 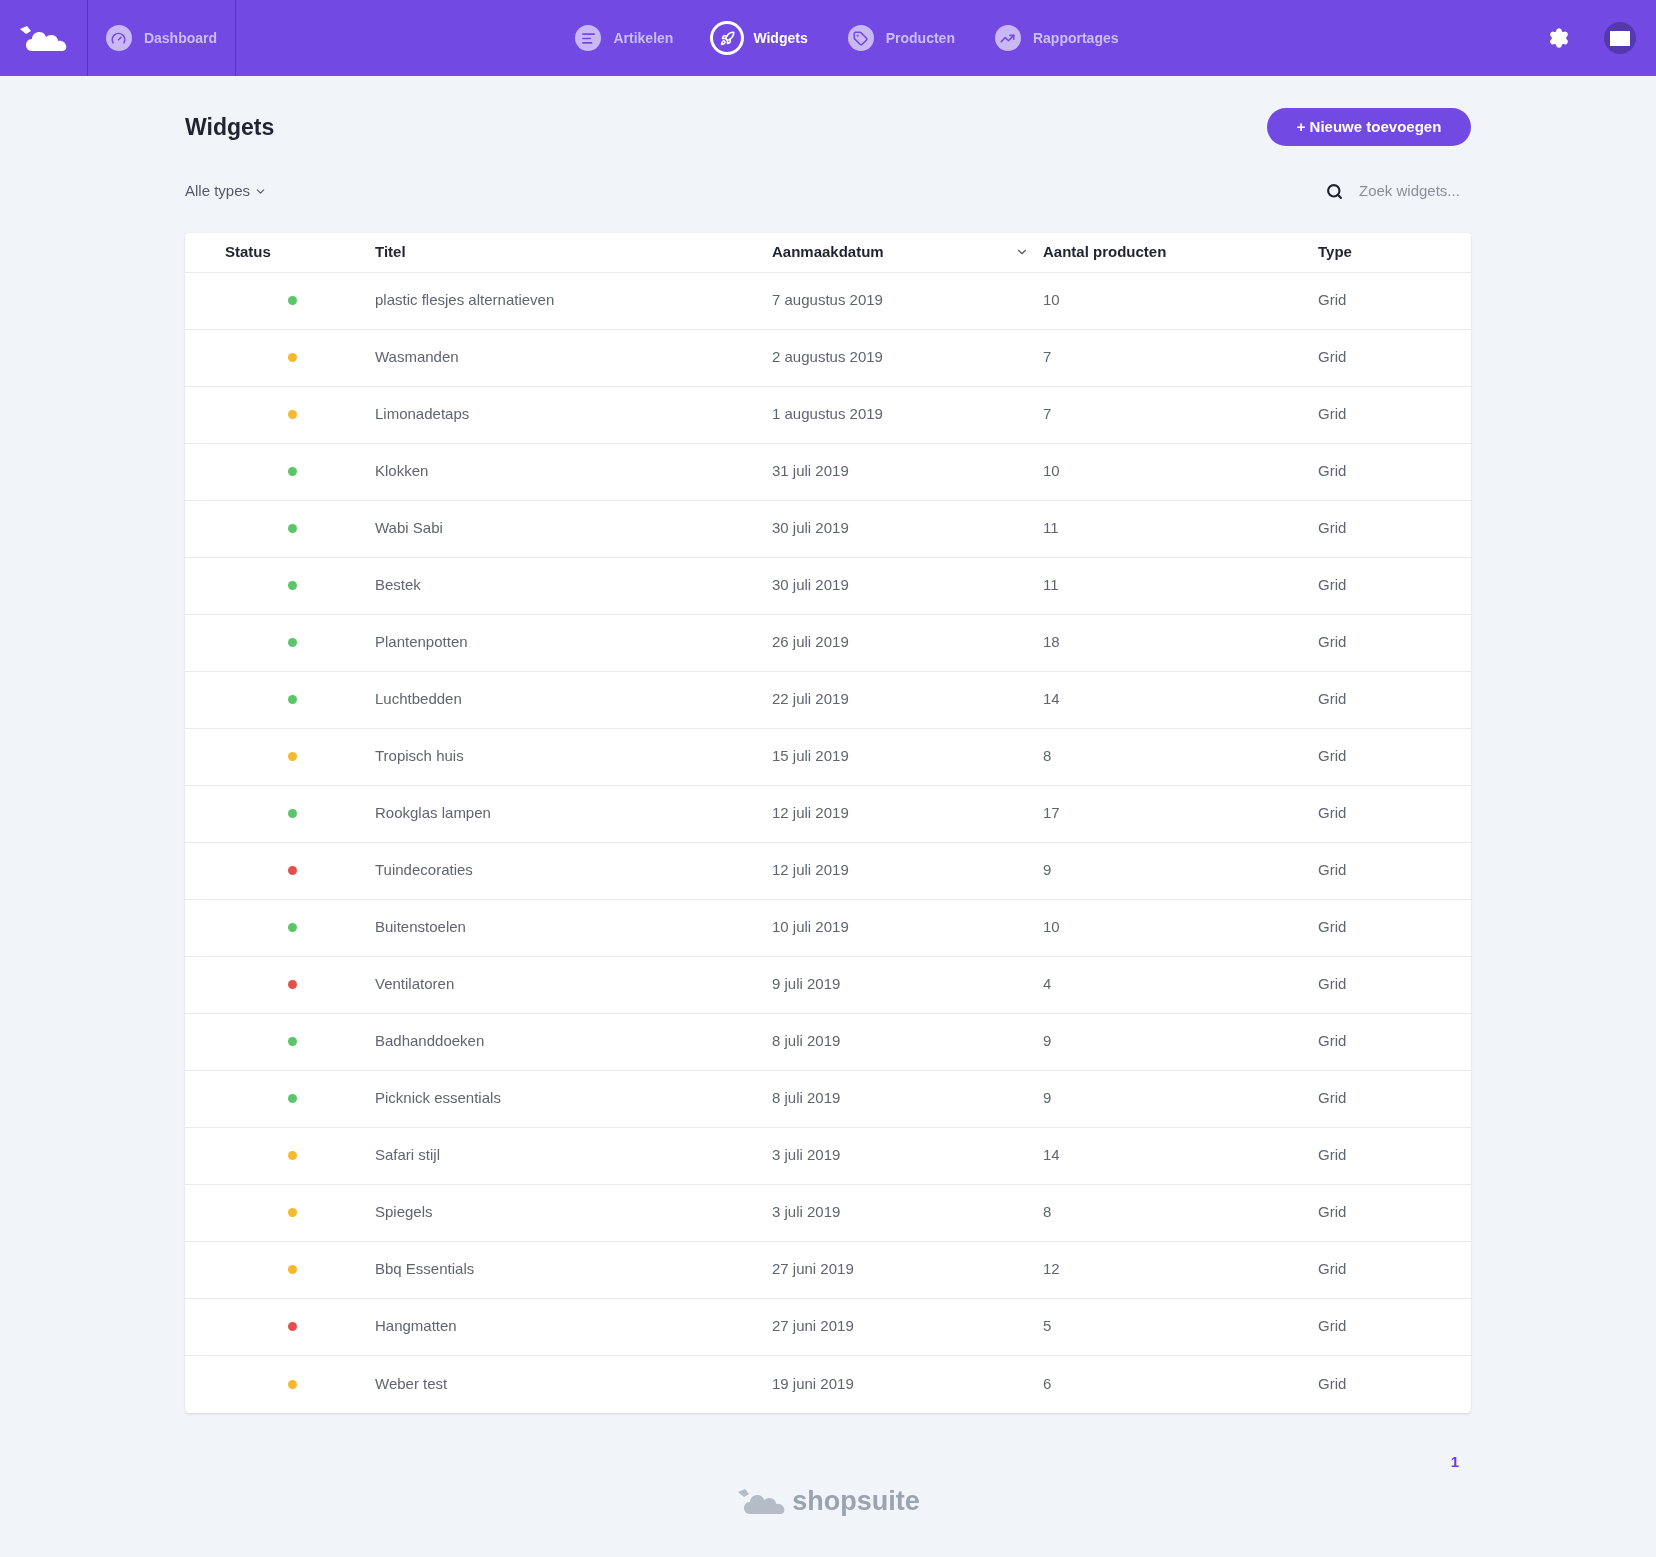 I want to click on table-row: Tuindecoraties 12 juli 2019 9 Grid, so click(x=828, y=871).